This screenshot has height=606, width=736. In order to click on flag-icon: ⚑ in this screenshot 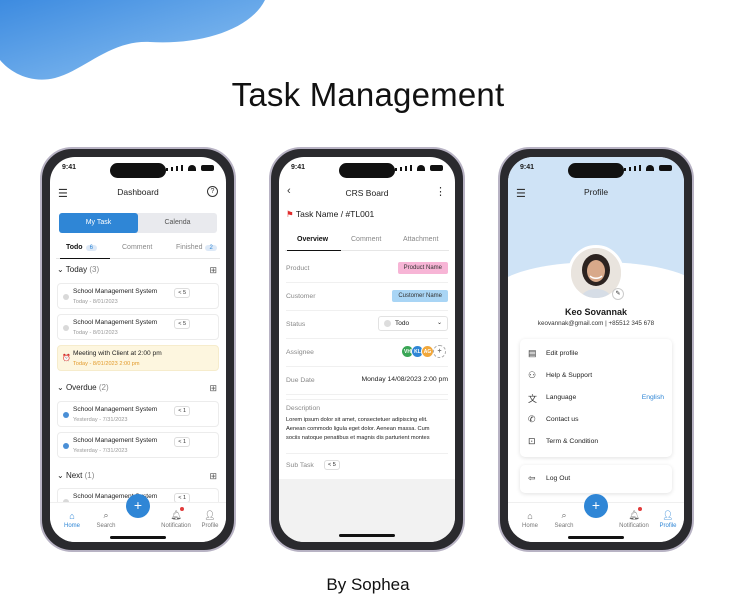, I will do `click(290, 214)`.